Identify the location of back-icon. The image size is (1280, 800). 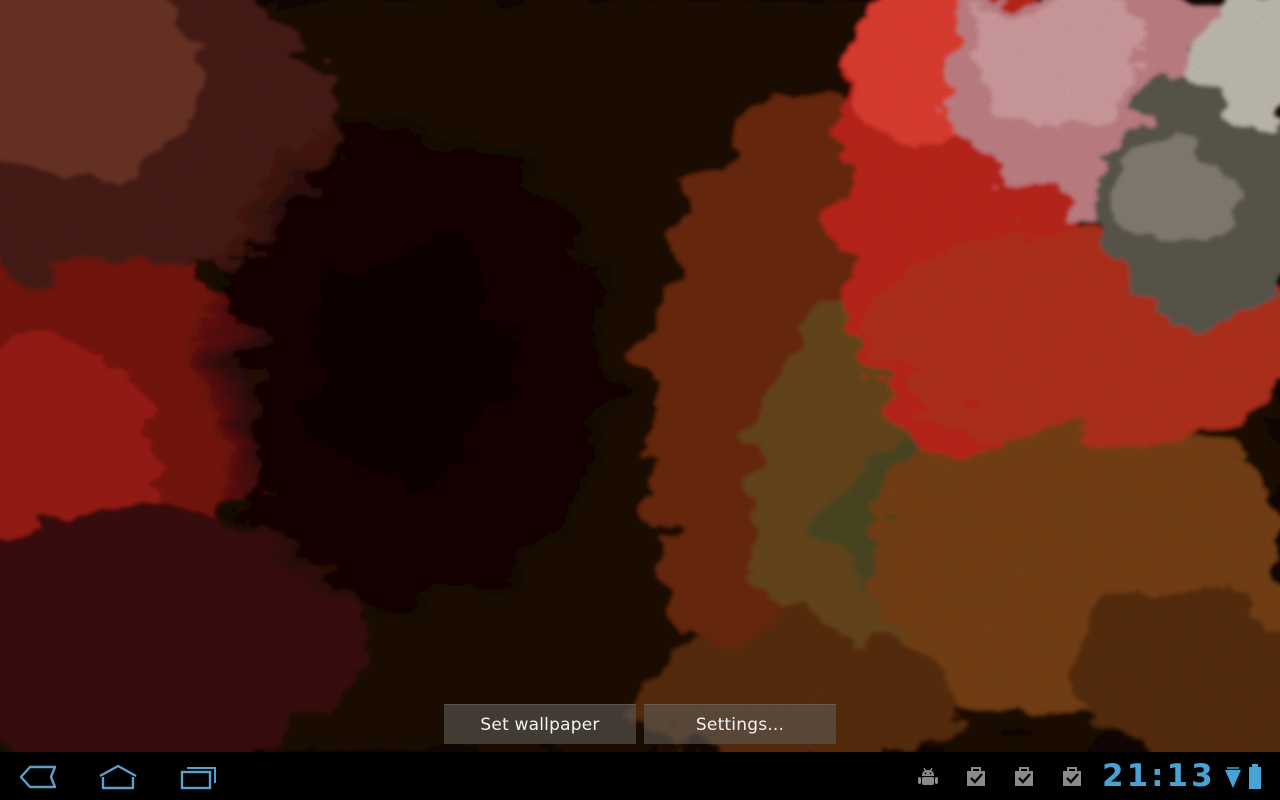
(38, 777).